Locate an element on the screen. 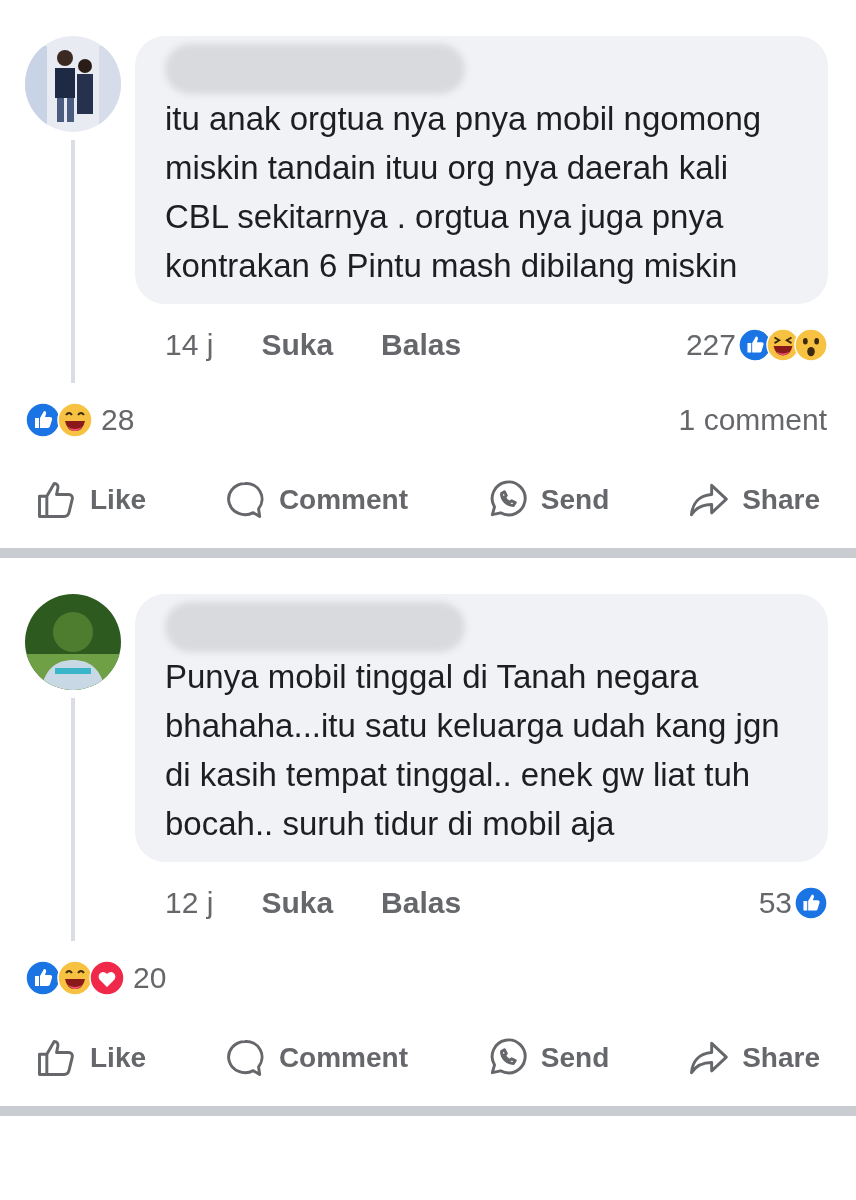 The width and height of the screenshot is (856, 1200). comment-text: Punya mobil tinggal di Tanah negara bhahaha...itu satu keluarga udah kang jgn di kasih tempat tinggal.. enek gw liat tuh bocah.. suruh tidur di mobil aja is located at coordinates (473, 750).